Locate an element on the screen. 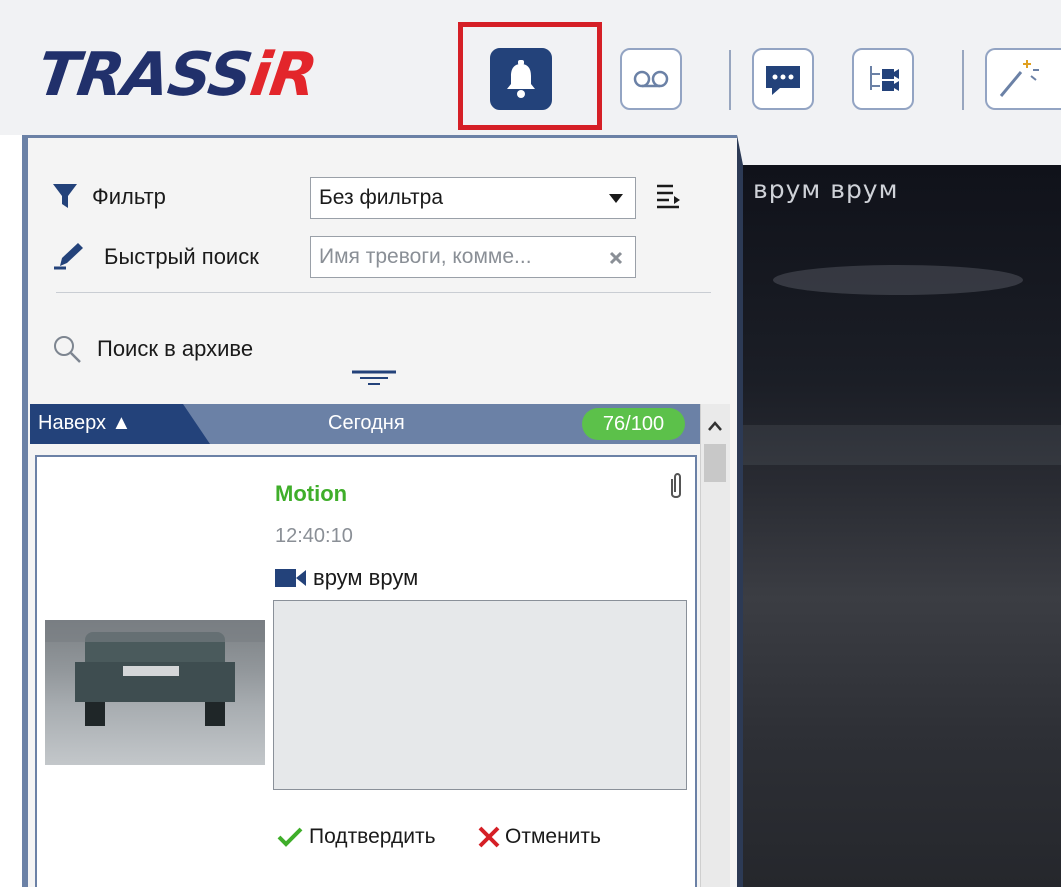 This screenshot has height=887, width=1061. clear-icon is located at coordinates (616, 258).